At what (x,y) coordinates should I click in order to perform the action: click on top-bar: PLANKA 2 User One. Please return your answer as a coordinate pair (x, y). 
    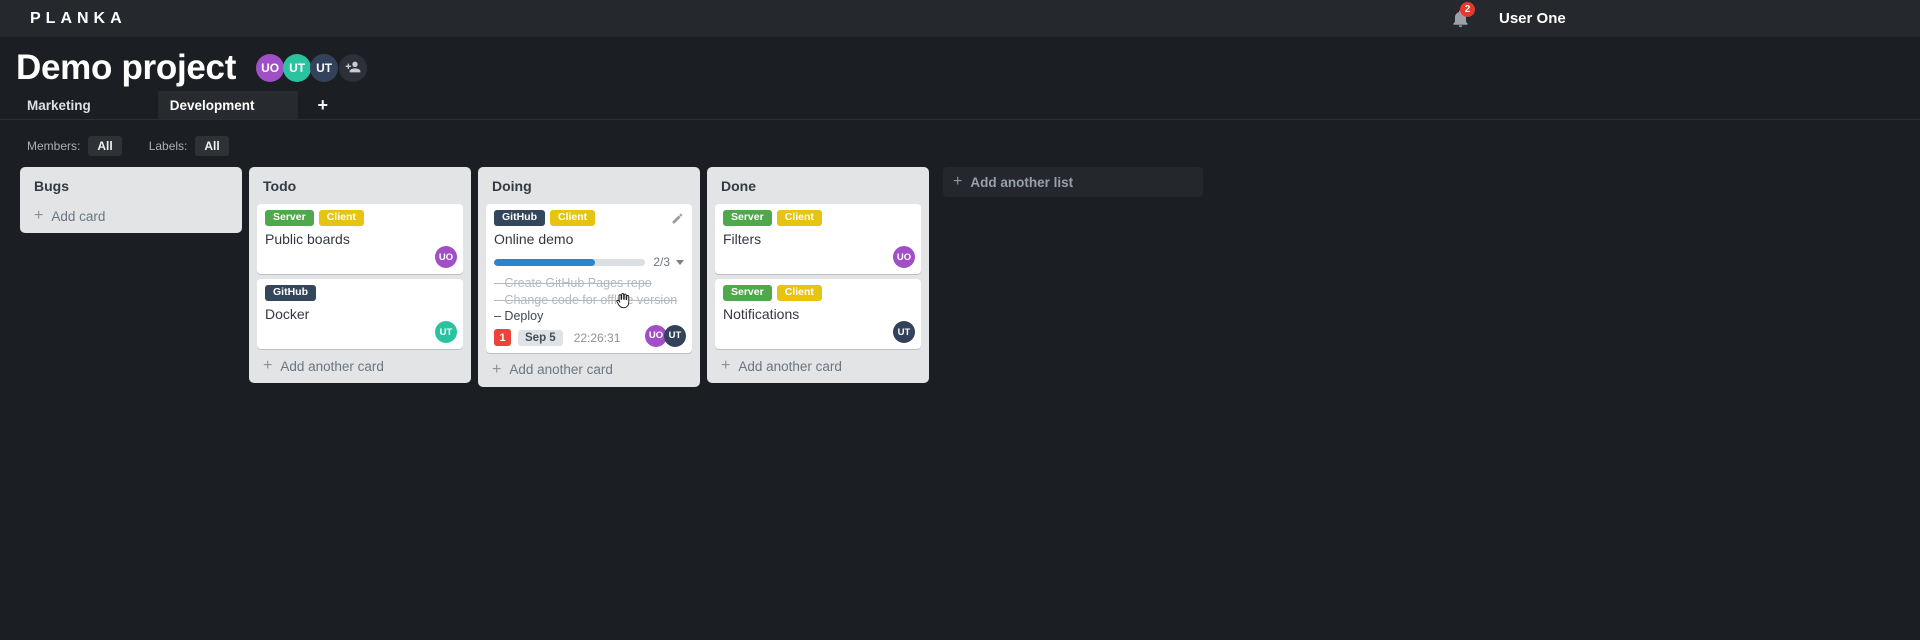
    Looking at the image, I should click on (960, 18).